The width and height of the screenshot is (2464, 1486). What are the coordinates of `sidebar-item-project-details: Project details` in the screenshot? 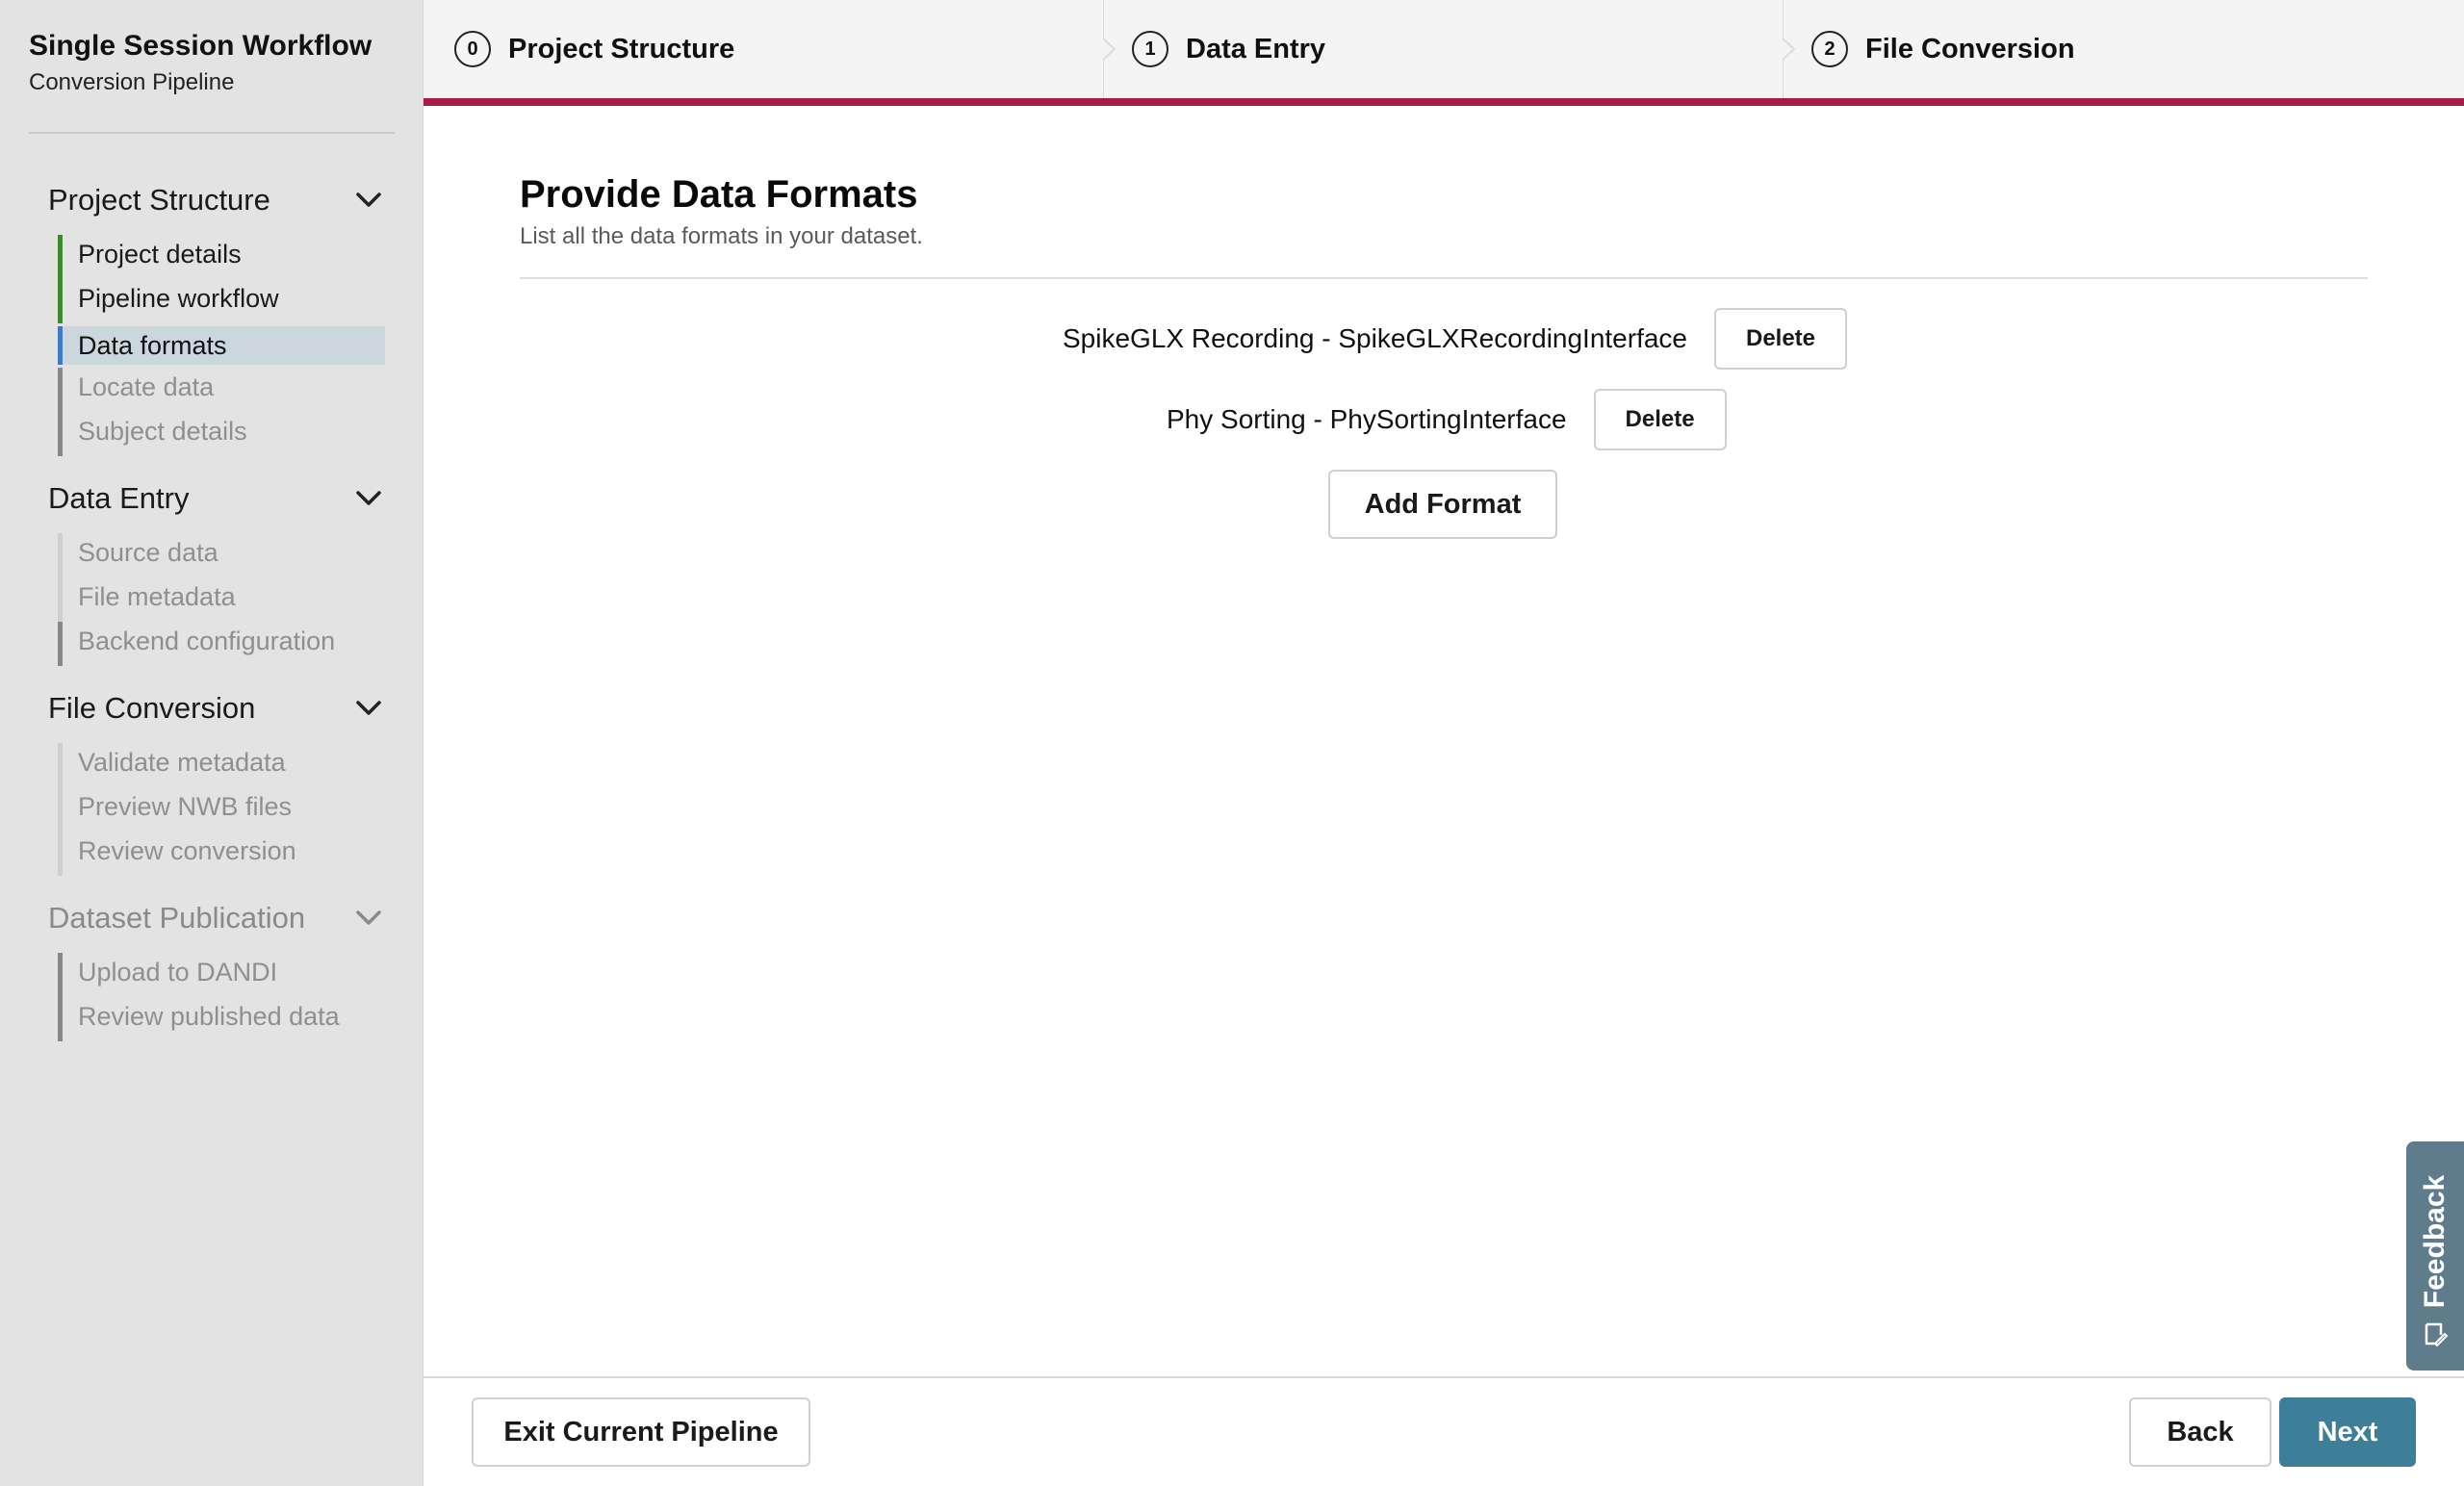 It's located at (221, 257).